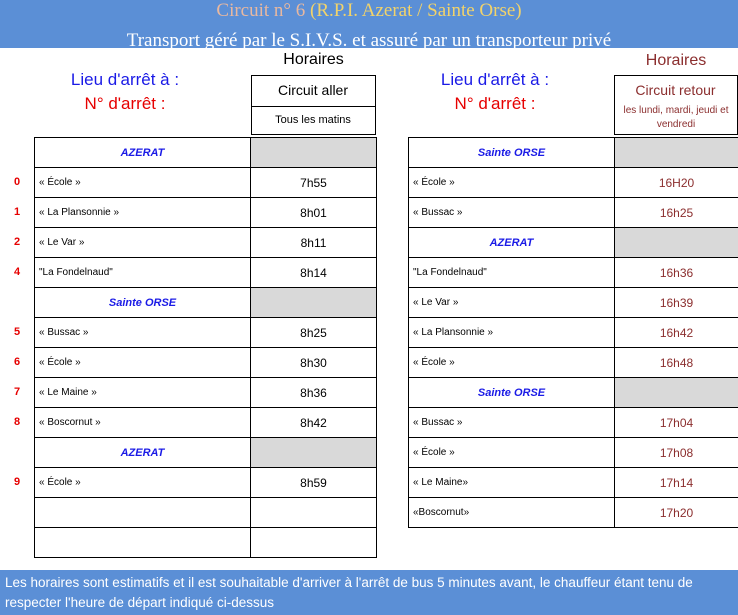  What do you see at coordinates (205, 272) in the screenshot?
I see `table-row: "La Fondelnaud" 8h14` at bounding box center [205, 272].